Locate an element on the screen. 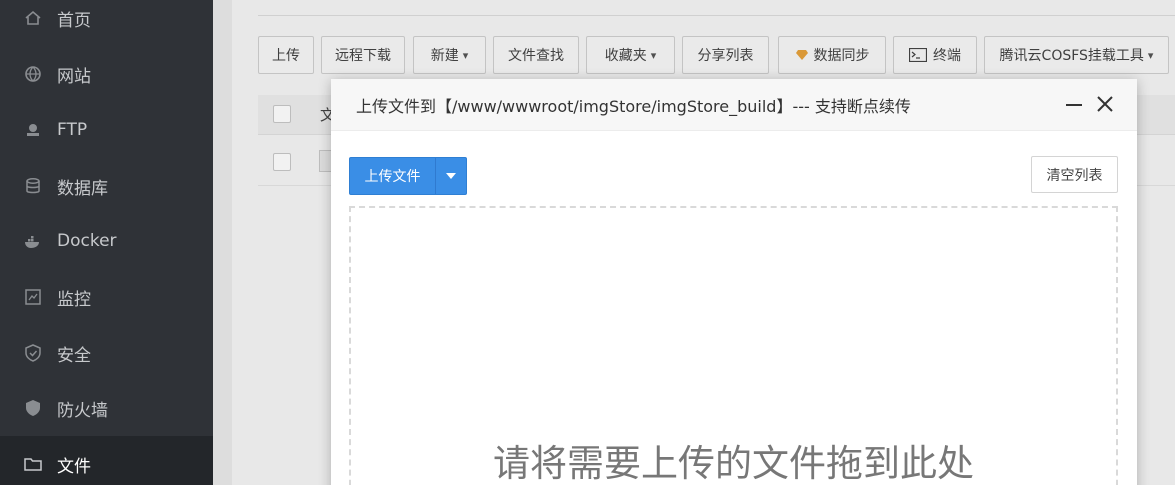 This screenshot has width=1175, height=485. ftp-icon is located at coordinates (33, 130).